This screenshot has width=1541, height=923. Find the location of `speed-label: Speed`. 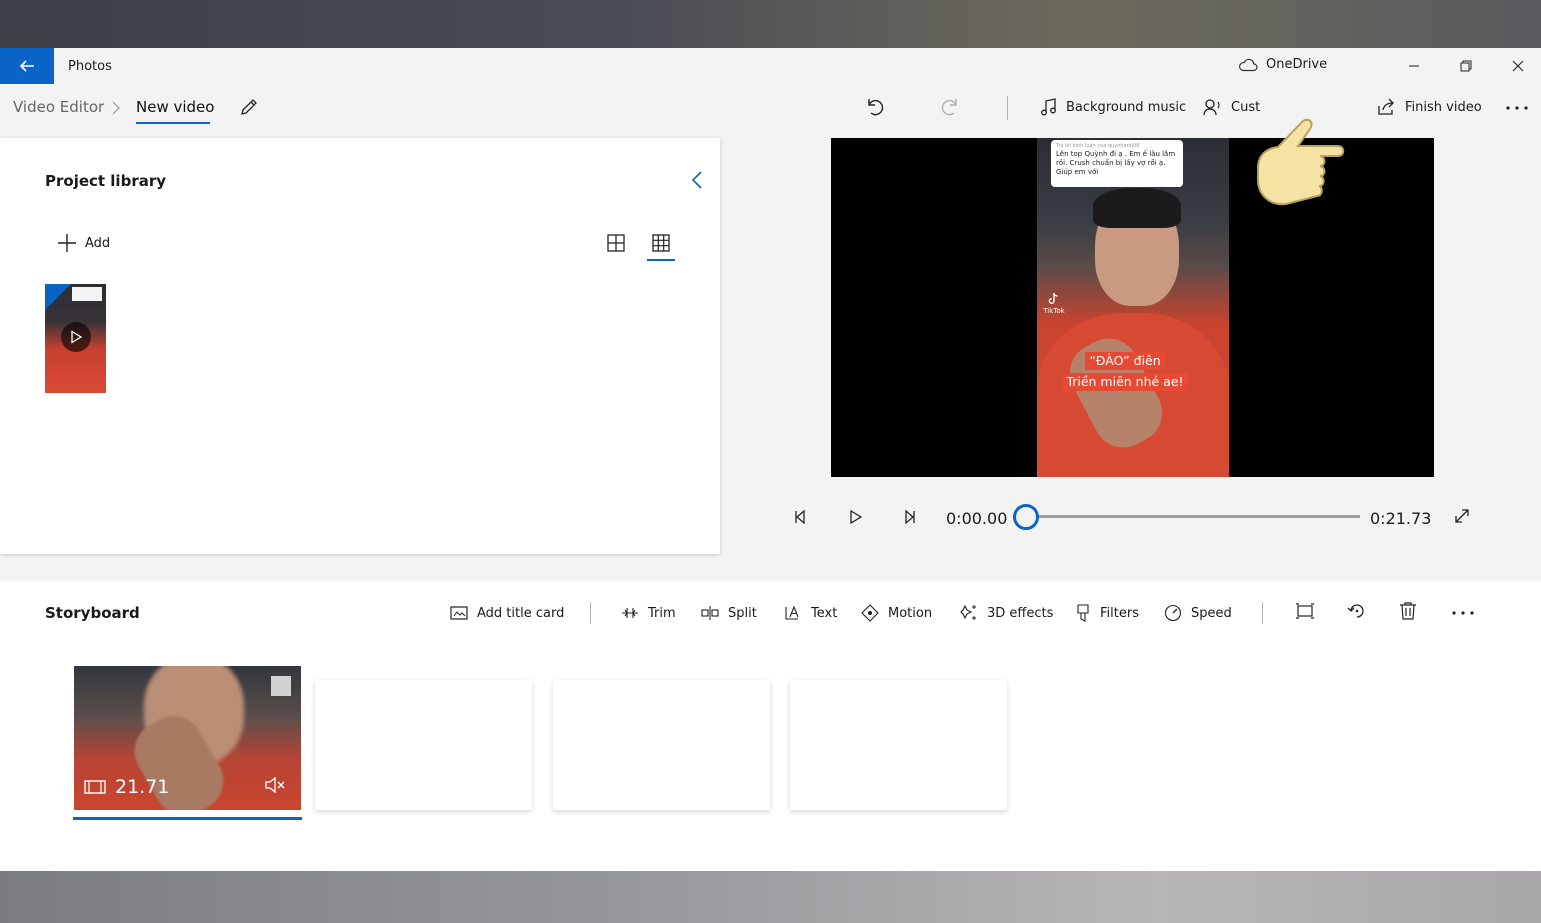

speed-label: Speed is located at coordinates (1211, 613).